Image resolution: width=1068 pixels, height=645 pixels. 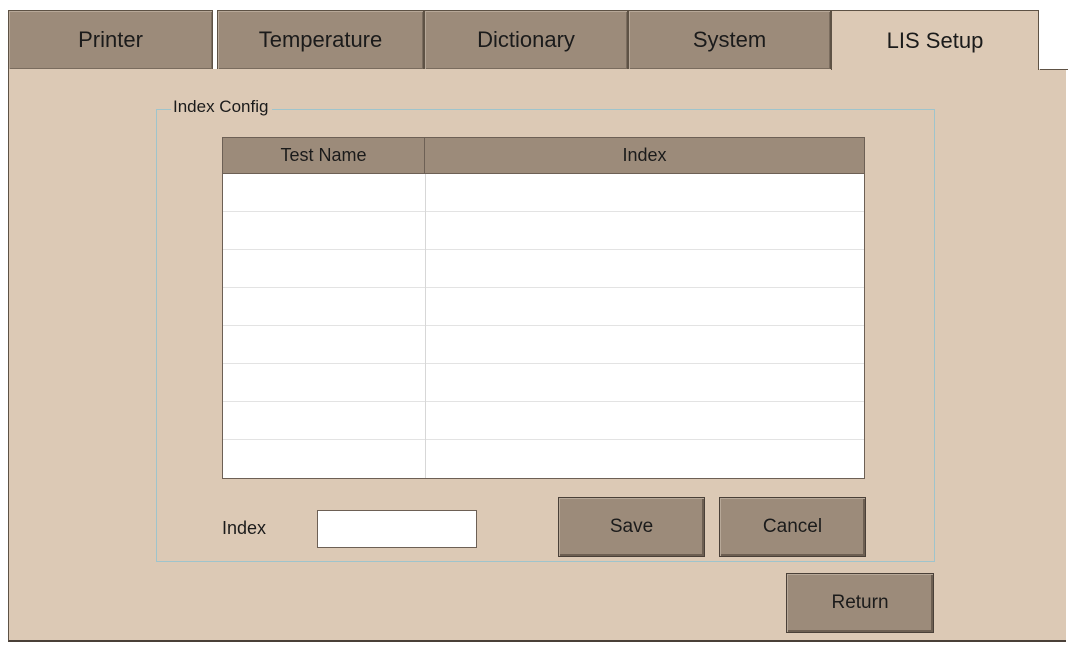 What do you see at coordinates (244, 528) in the screenshot?
I see `index-label: Index` at bounding box center [244, 528].